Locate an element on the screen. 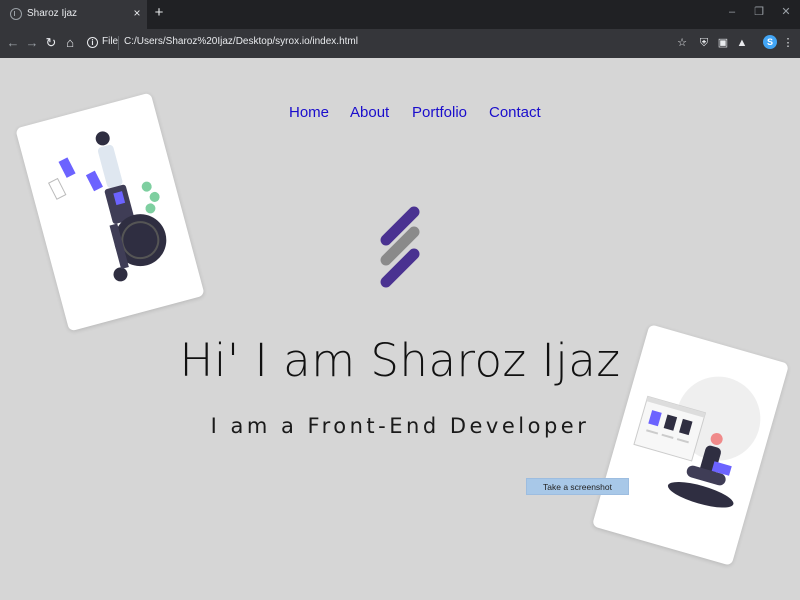  tab-close-button: × is located at coordinates (137, 13).